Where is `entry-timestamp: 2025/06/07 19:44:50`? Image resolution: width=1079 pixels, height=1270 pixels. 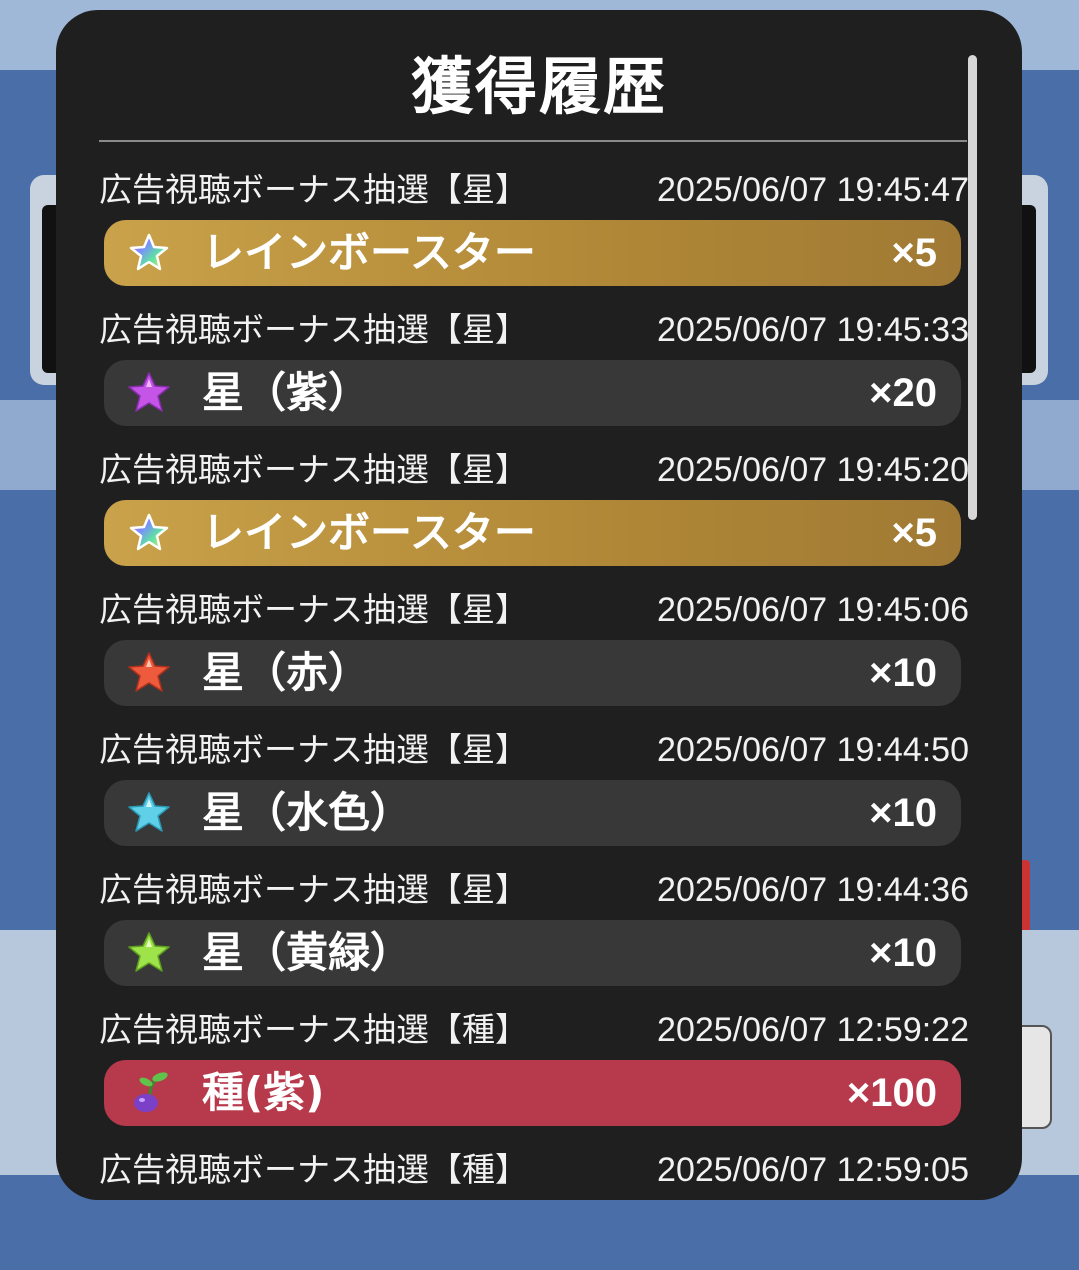 entry-timestamp: 2025/06/07 19:44:50 is located at coordinates (813, 750).